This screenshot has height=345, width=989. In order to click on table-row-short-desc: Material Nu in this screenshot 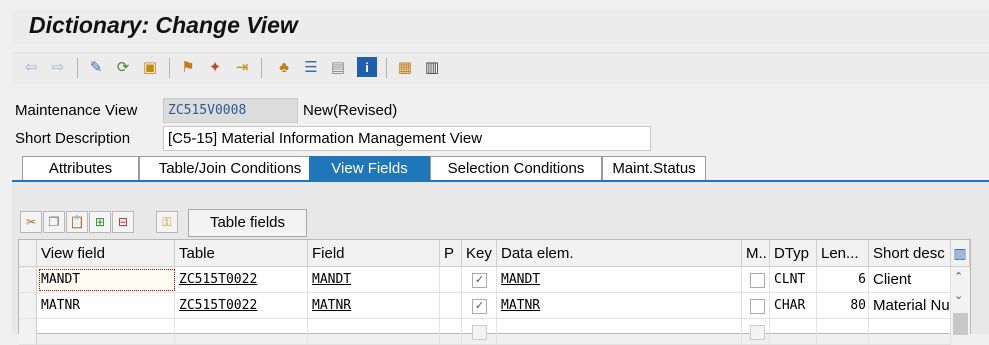, I will do `click(910, 306)`.